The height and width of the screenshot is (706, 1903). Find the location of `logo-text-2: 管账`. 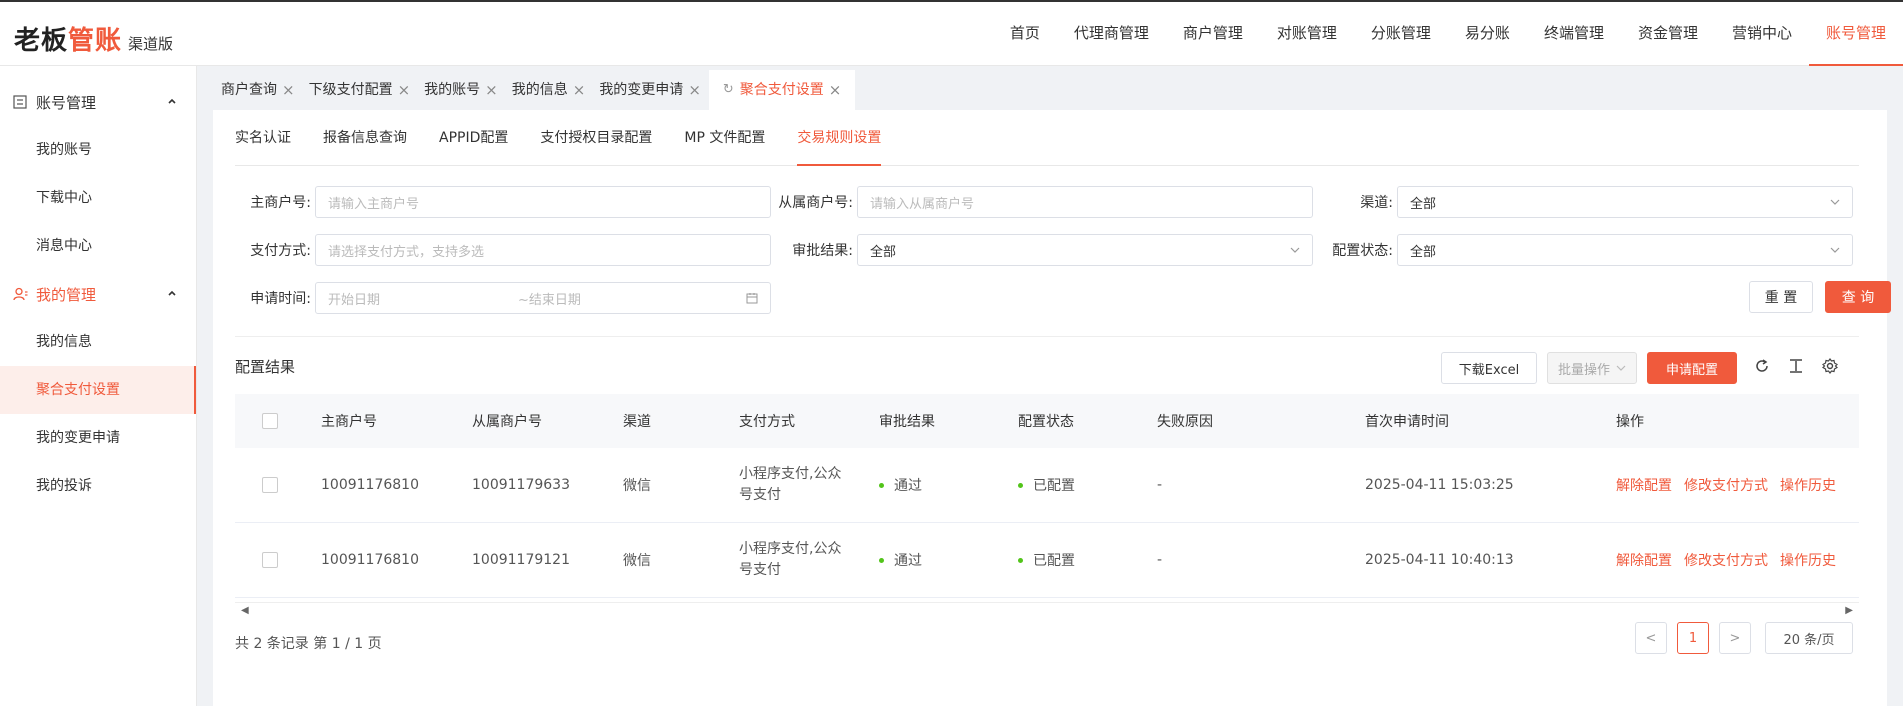

logo-text-2: 管账 is located at coordinates (95, 41).